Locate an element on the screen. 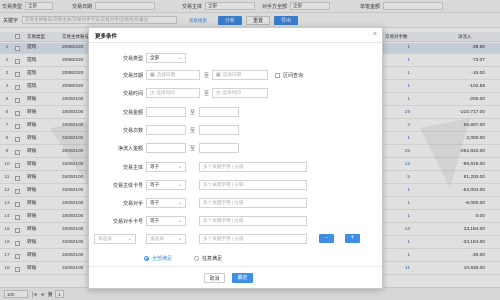 This screenshot has height=300, width=500. times-max-input is located at coordinates (219, 130).